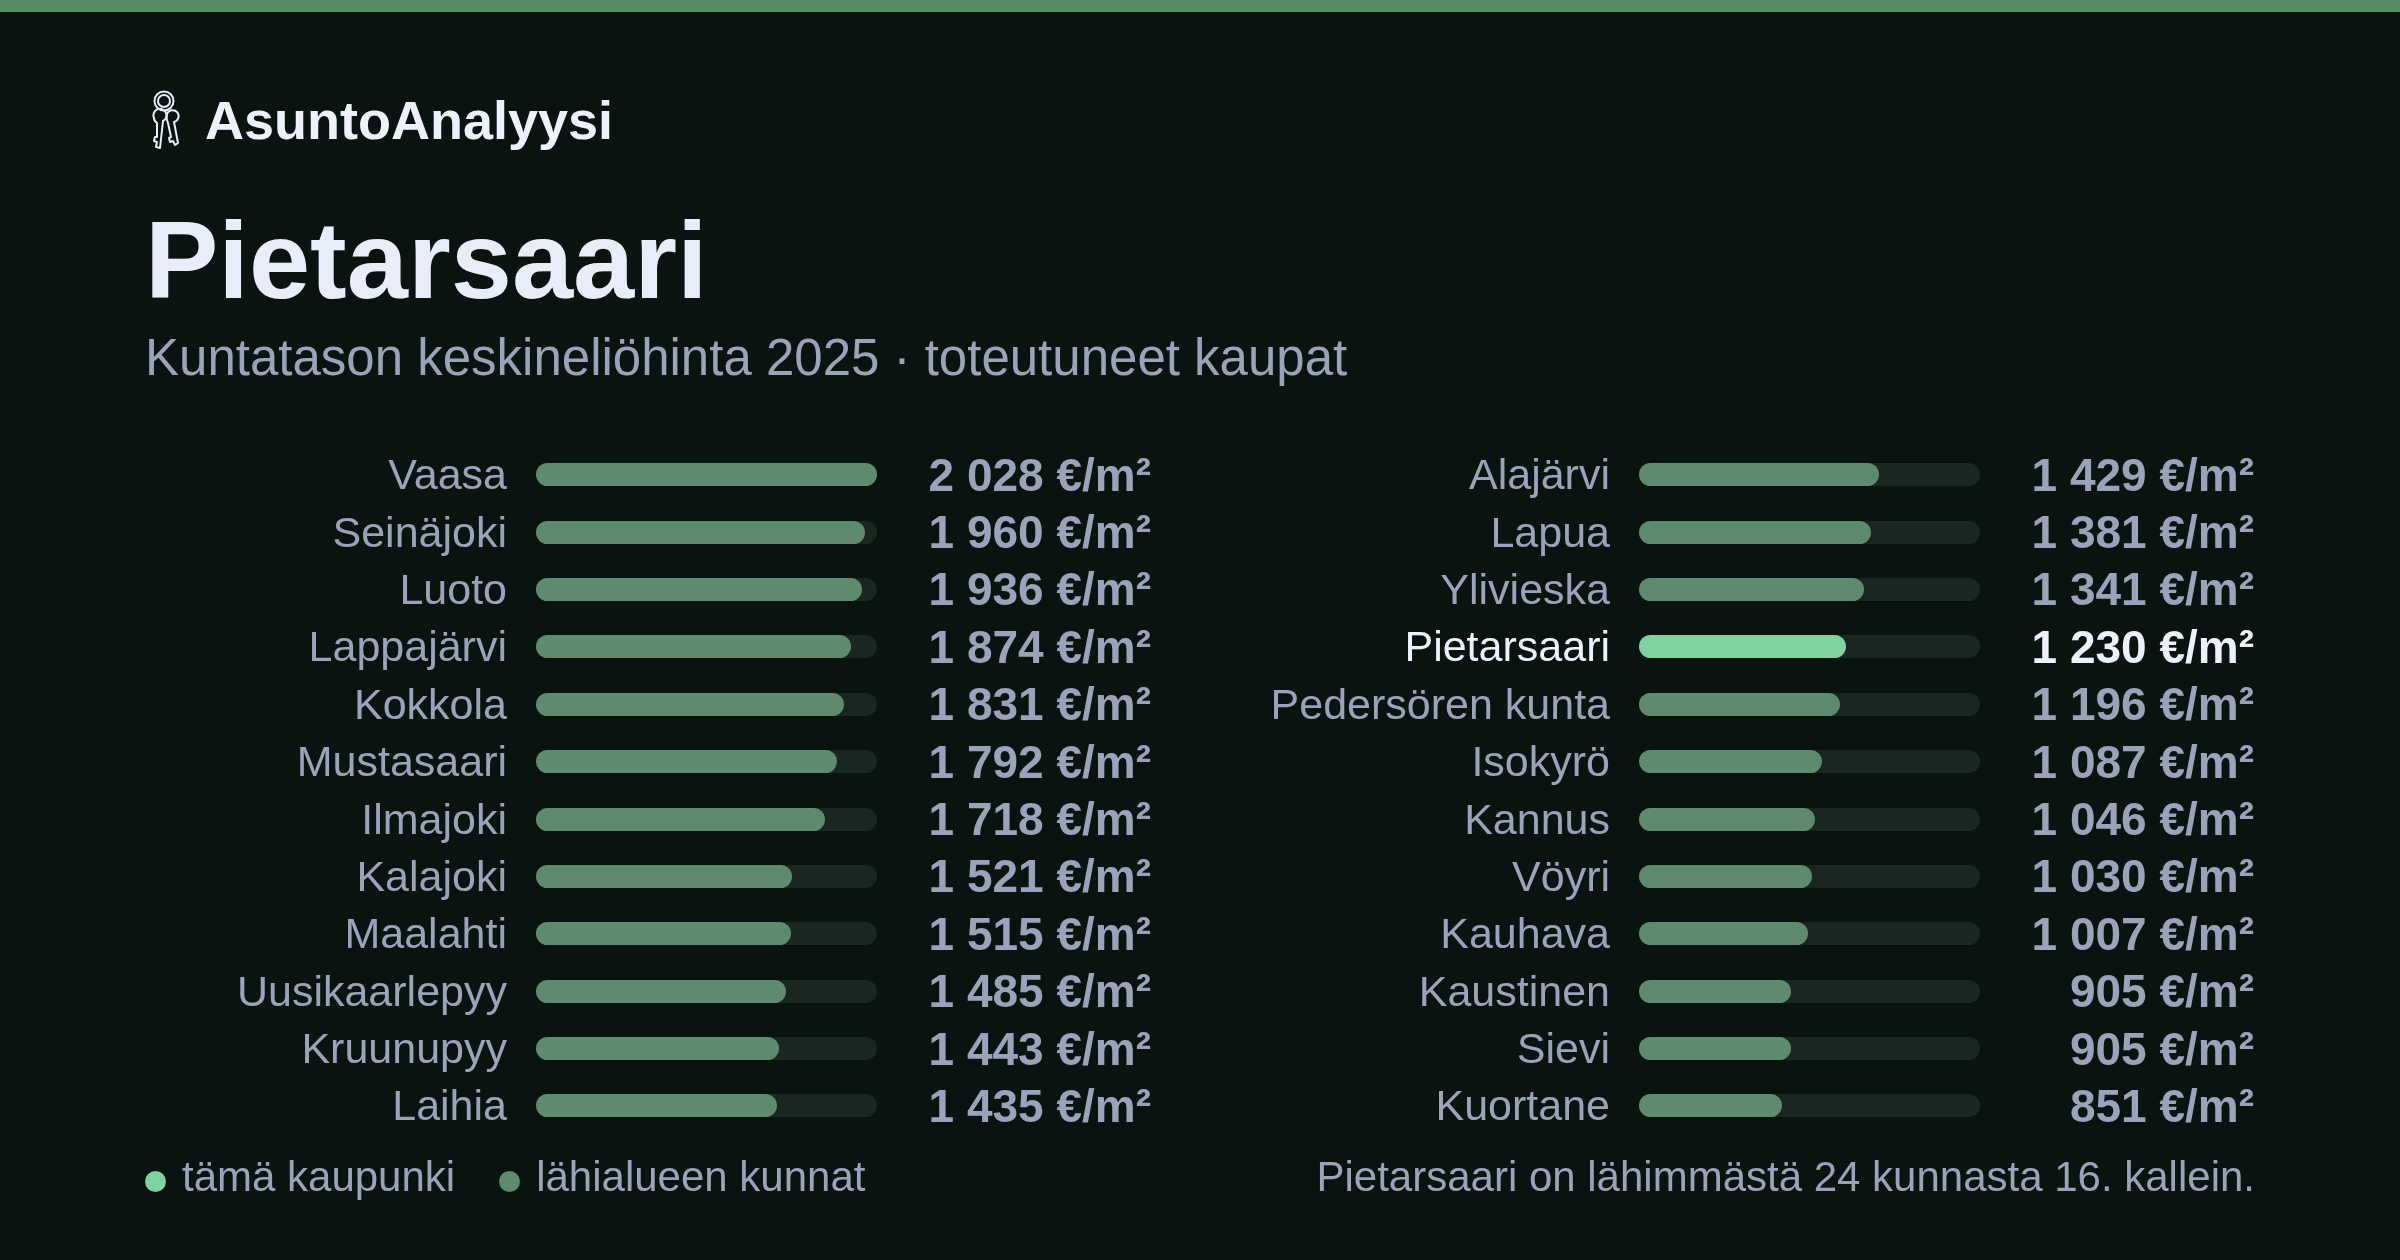  I want to click on municipality-name: Ylivieska, so click(1525, 589).